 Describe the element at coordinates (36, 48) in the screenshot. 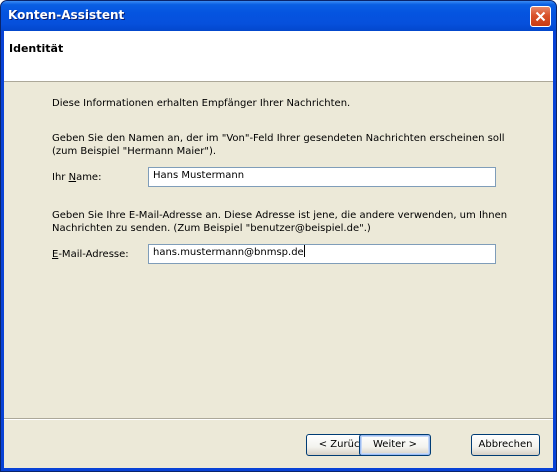

I see `page-title: Identität` at that location.